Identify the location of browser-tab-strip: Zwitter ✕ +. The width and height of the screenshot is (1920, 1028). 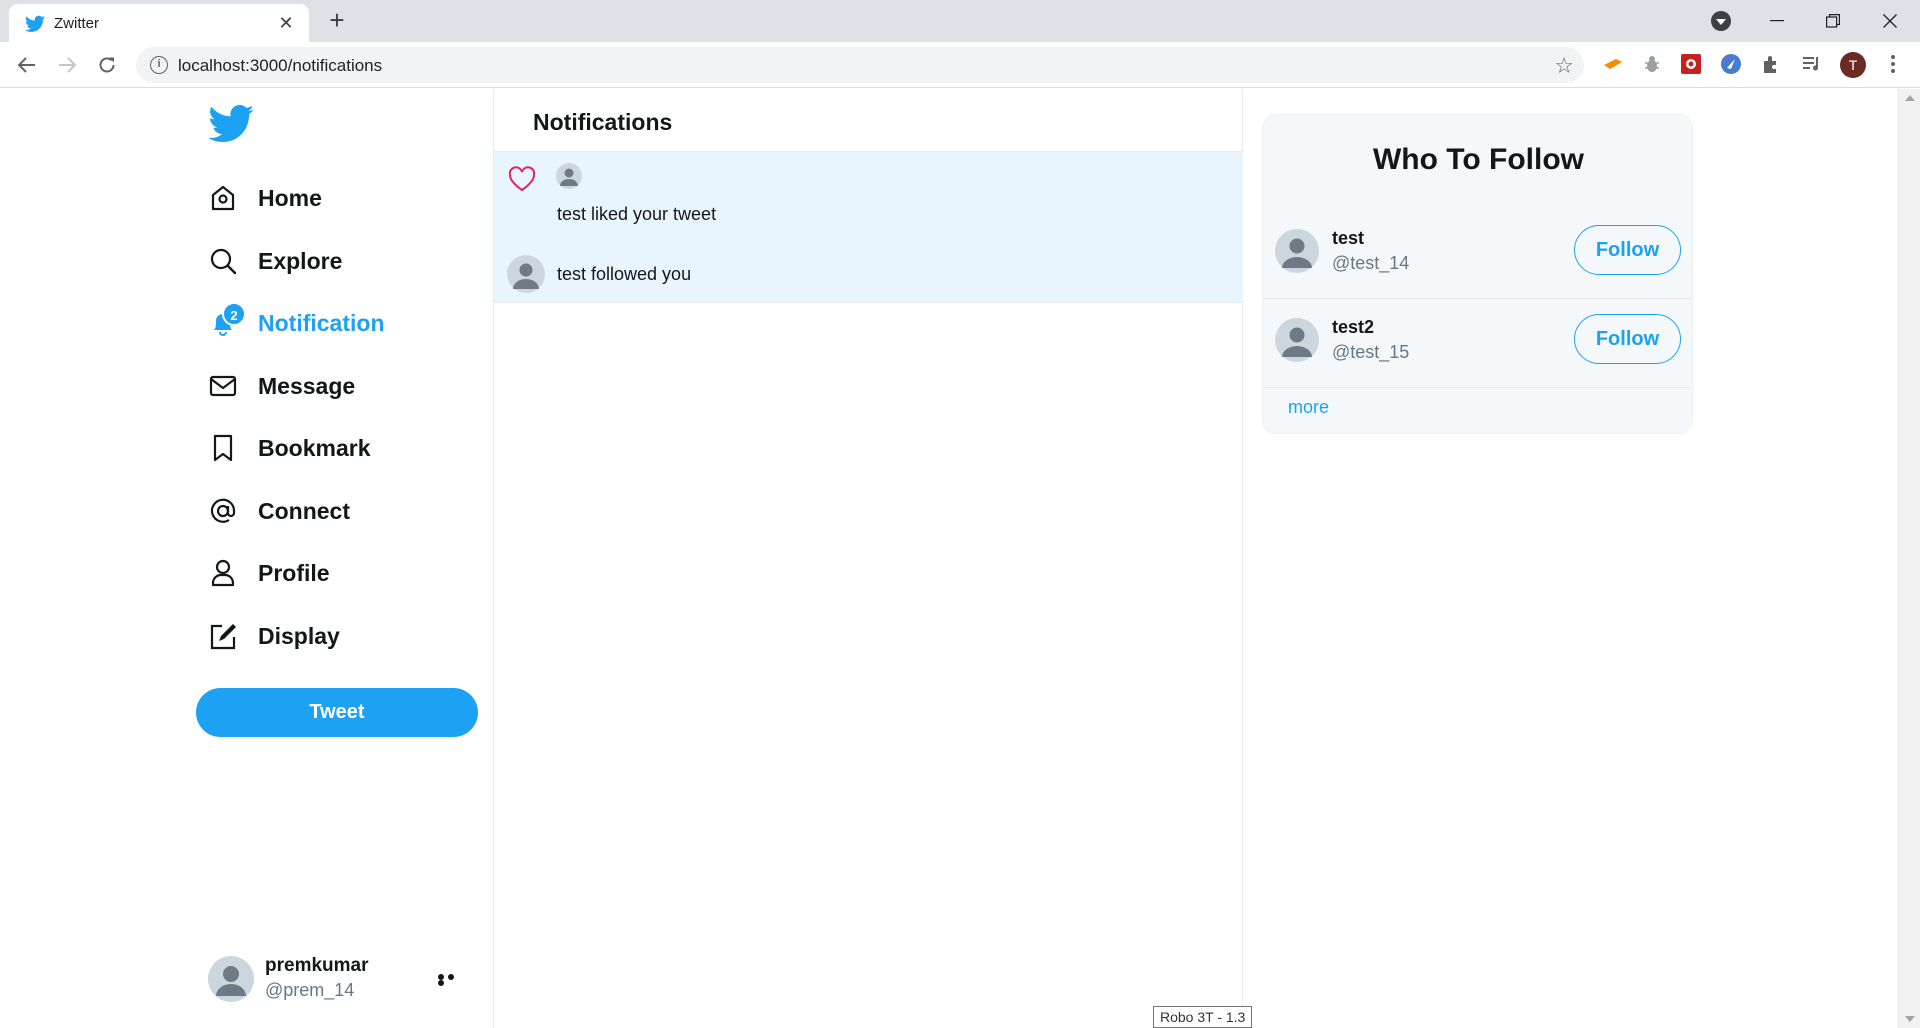
(960, 21).